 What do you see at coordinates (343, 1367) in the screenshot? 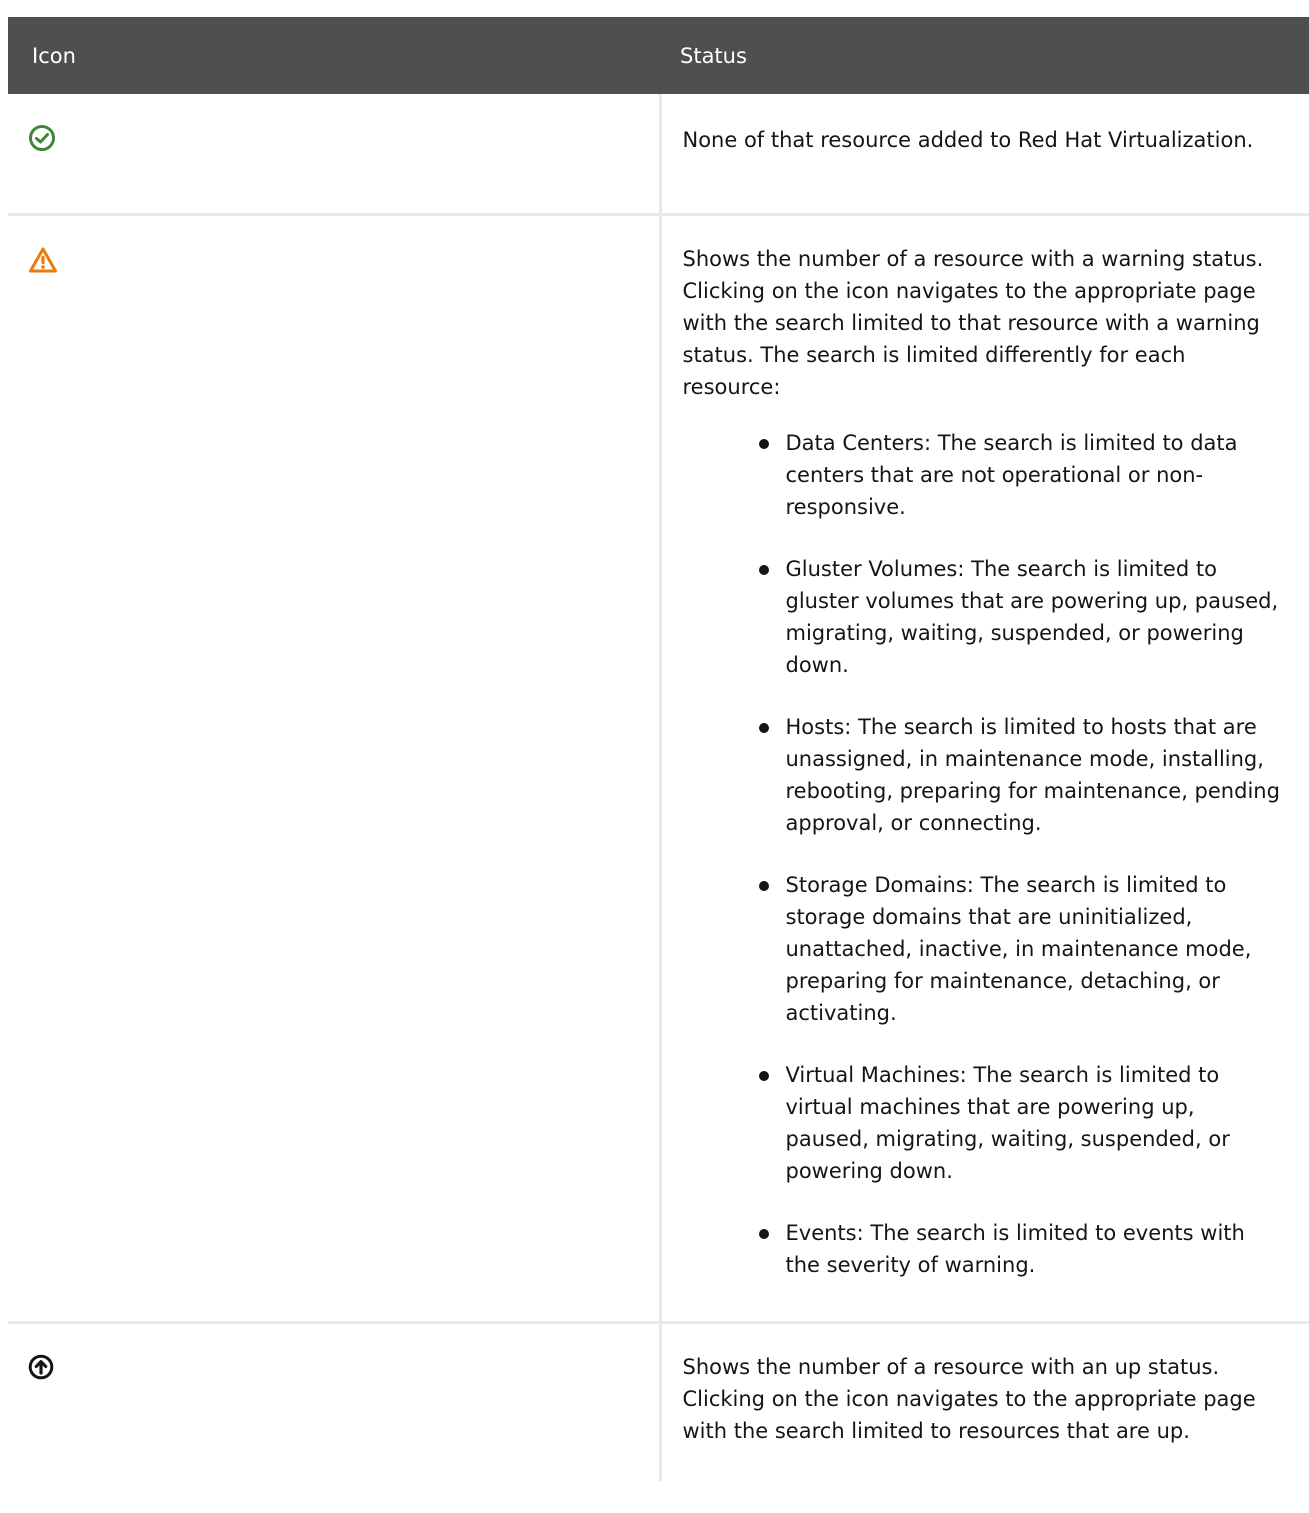
I see `arrow-up-circle-icon` at bounding box center [343, 1367].